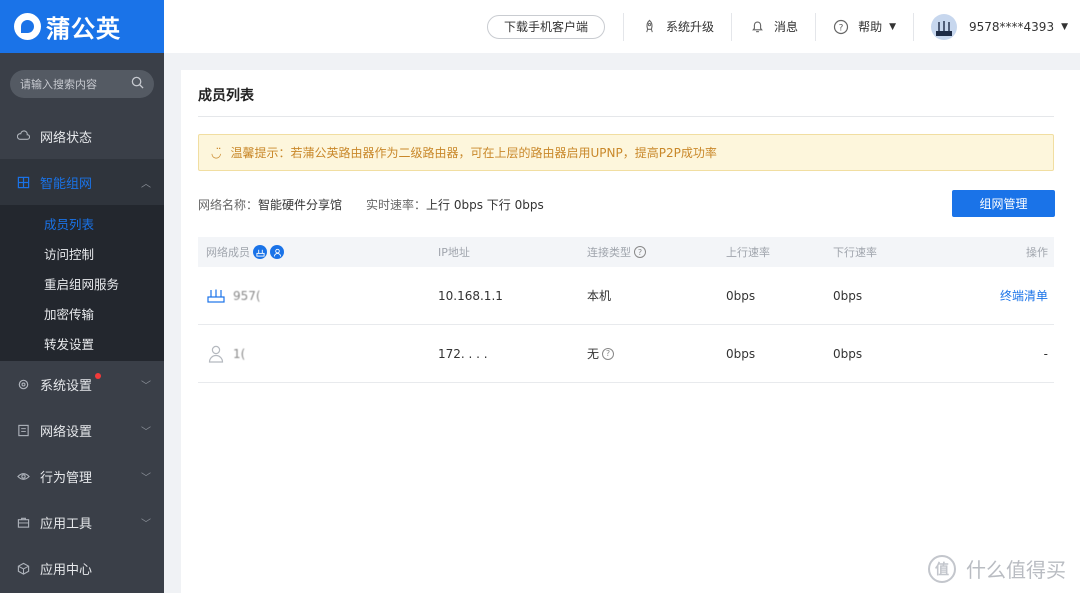 This screenshot has width=1080, height=593. What do you see at coordinates (66, 570) in the screenshot?
I see `sidebar-item-label: 应用中心` at bounding box center [66, 570].